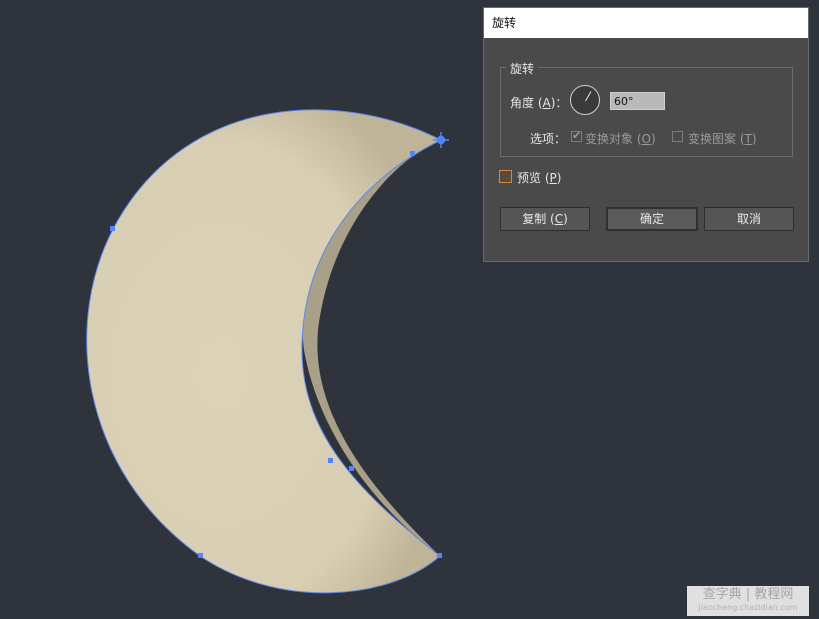  What do you see at coordinates (522, 68) in the screenshot?
I see `group-label: 旋转` at bounding box center [522, 68].